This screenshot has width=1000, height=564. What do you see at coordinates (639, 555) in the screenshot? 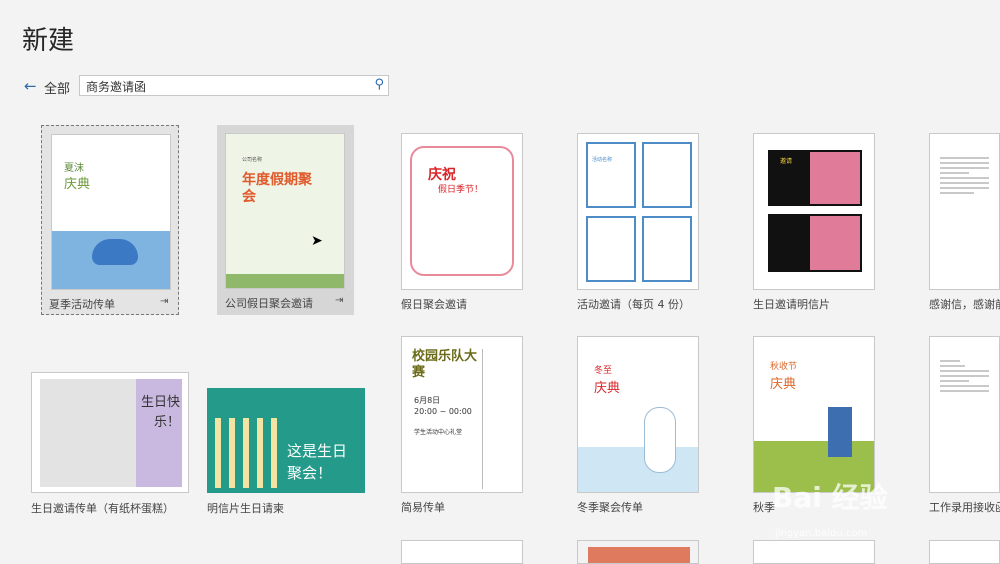
I see `thumb-banner` at bounding box center [639, 555].